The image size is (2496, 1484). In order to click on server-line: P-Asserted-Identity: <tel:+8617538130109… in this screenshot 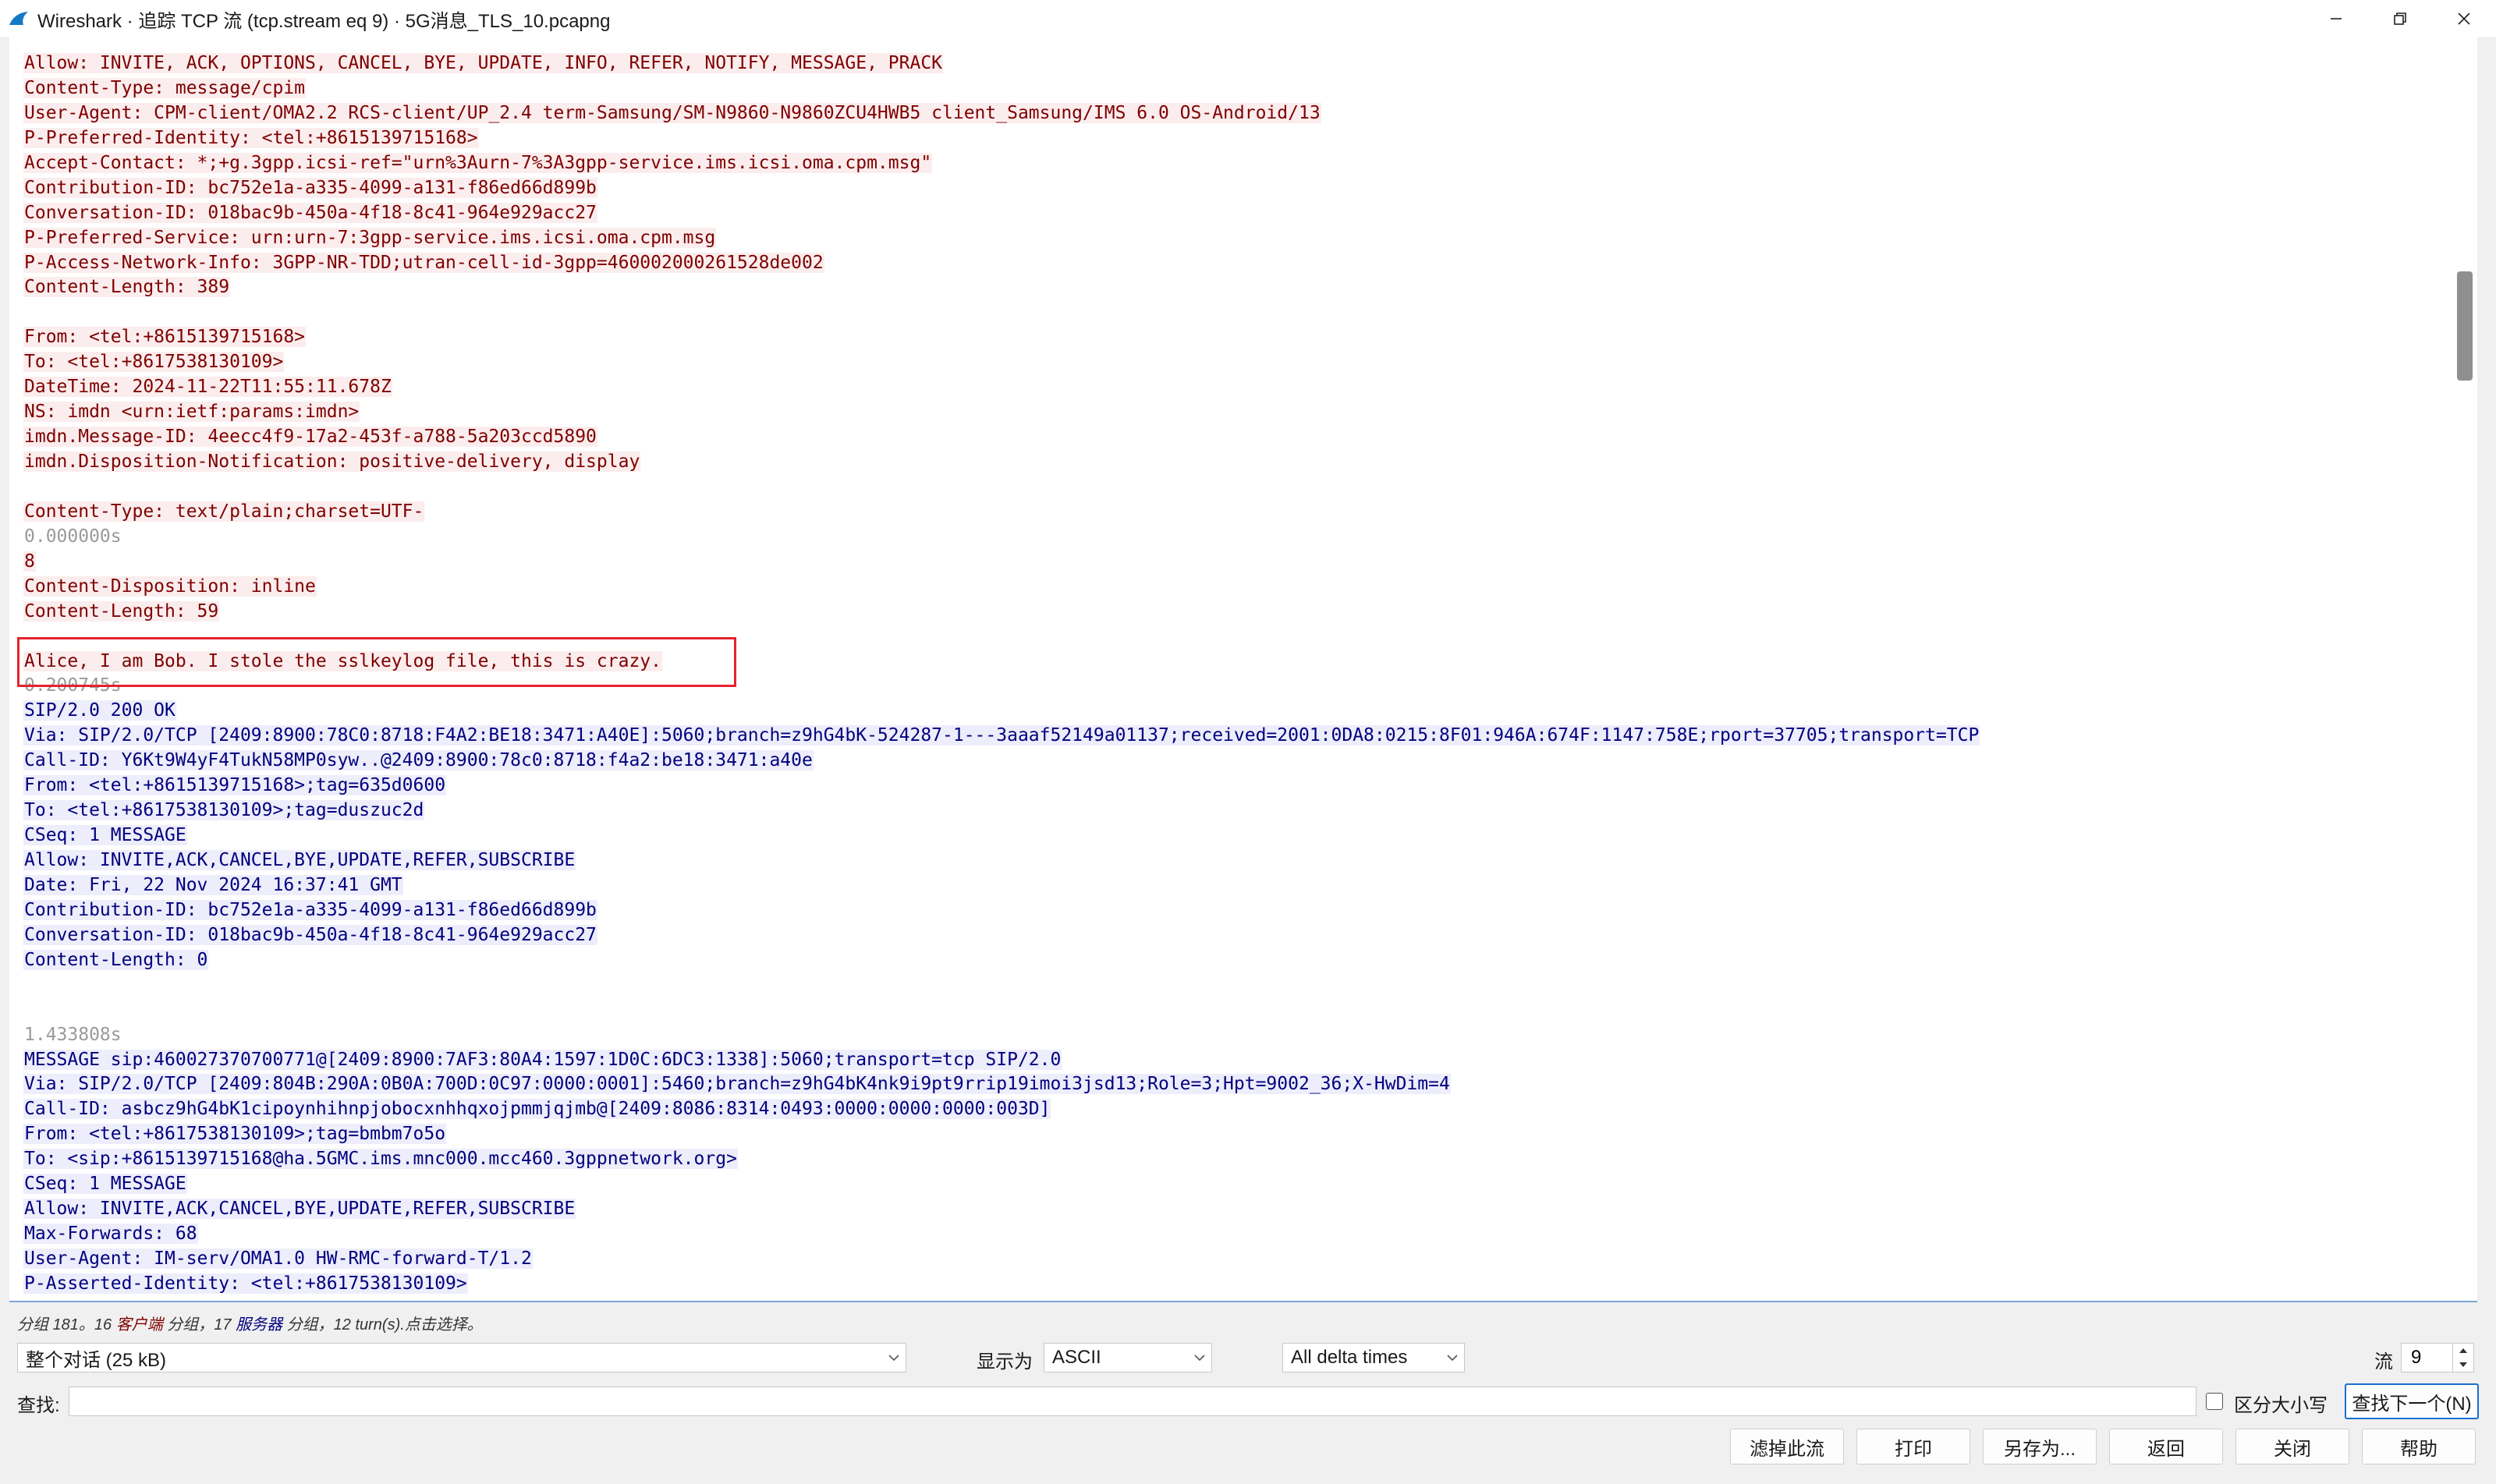, I will do `click(1002, 1284)`.